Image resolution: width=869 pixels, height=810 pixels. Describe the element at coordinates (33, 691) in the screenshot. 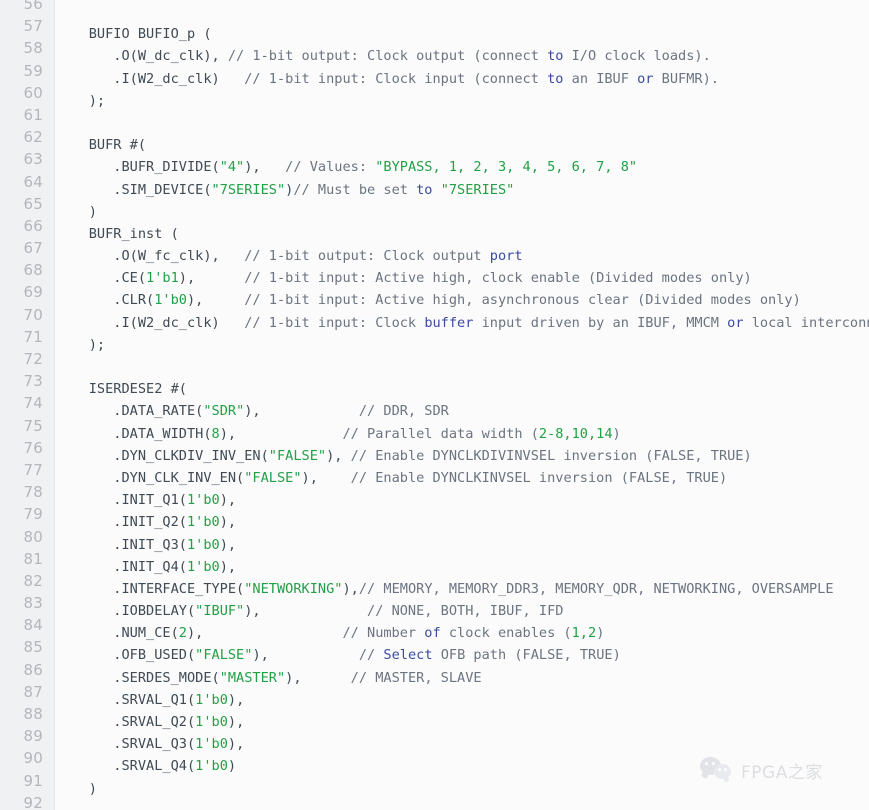

I see `line-number: 87` at that location.